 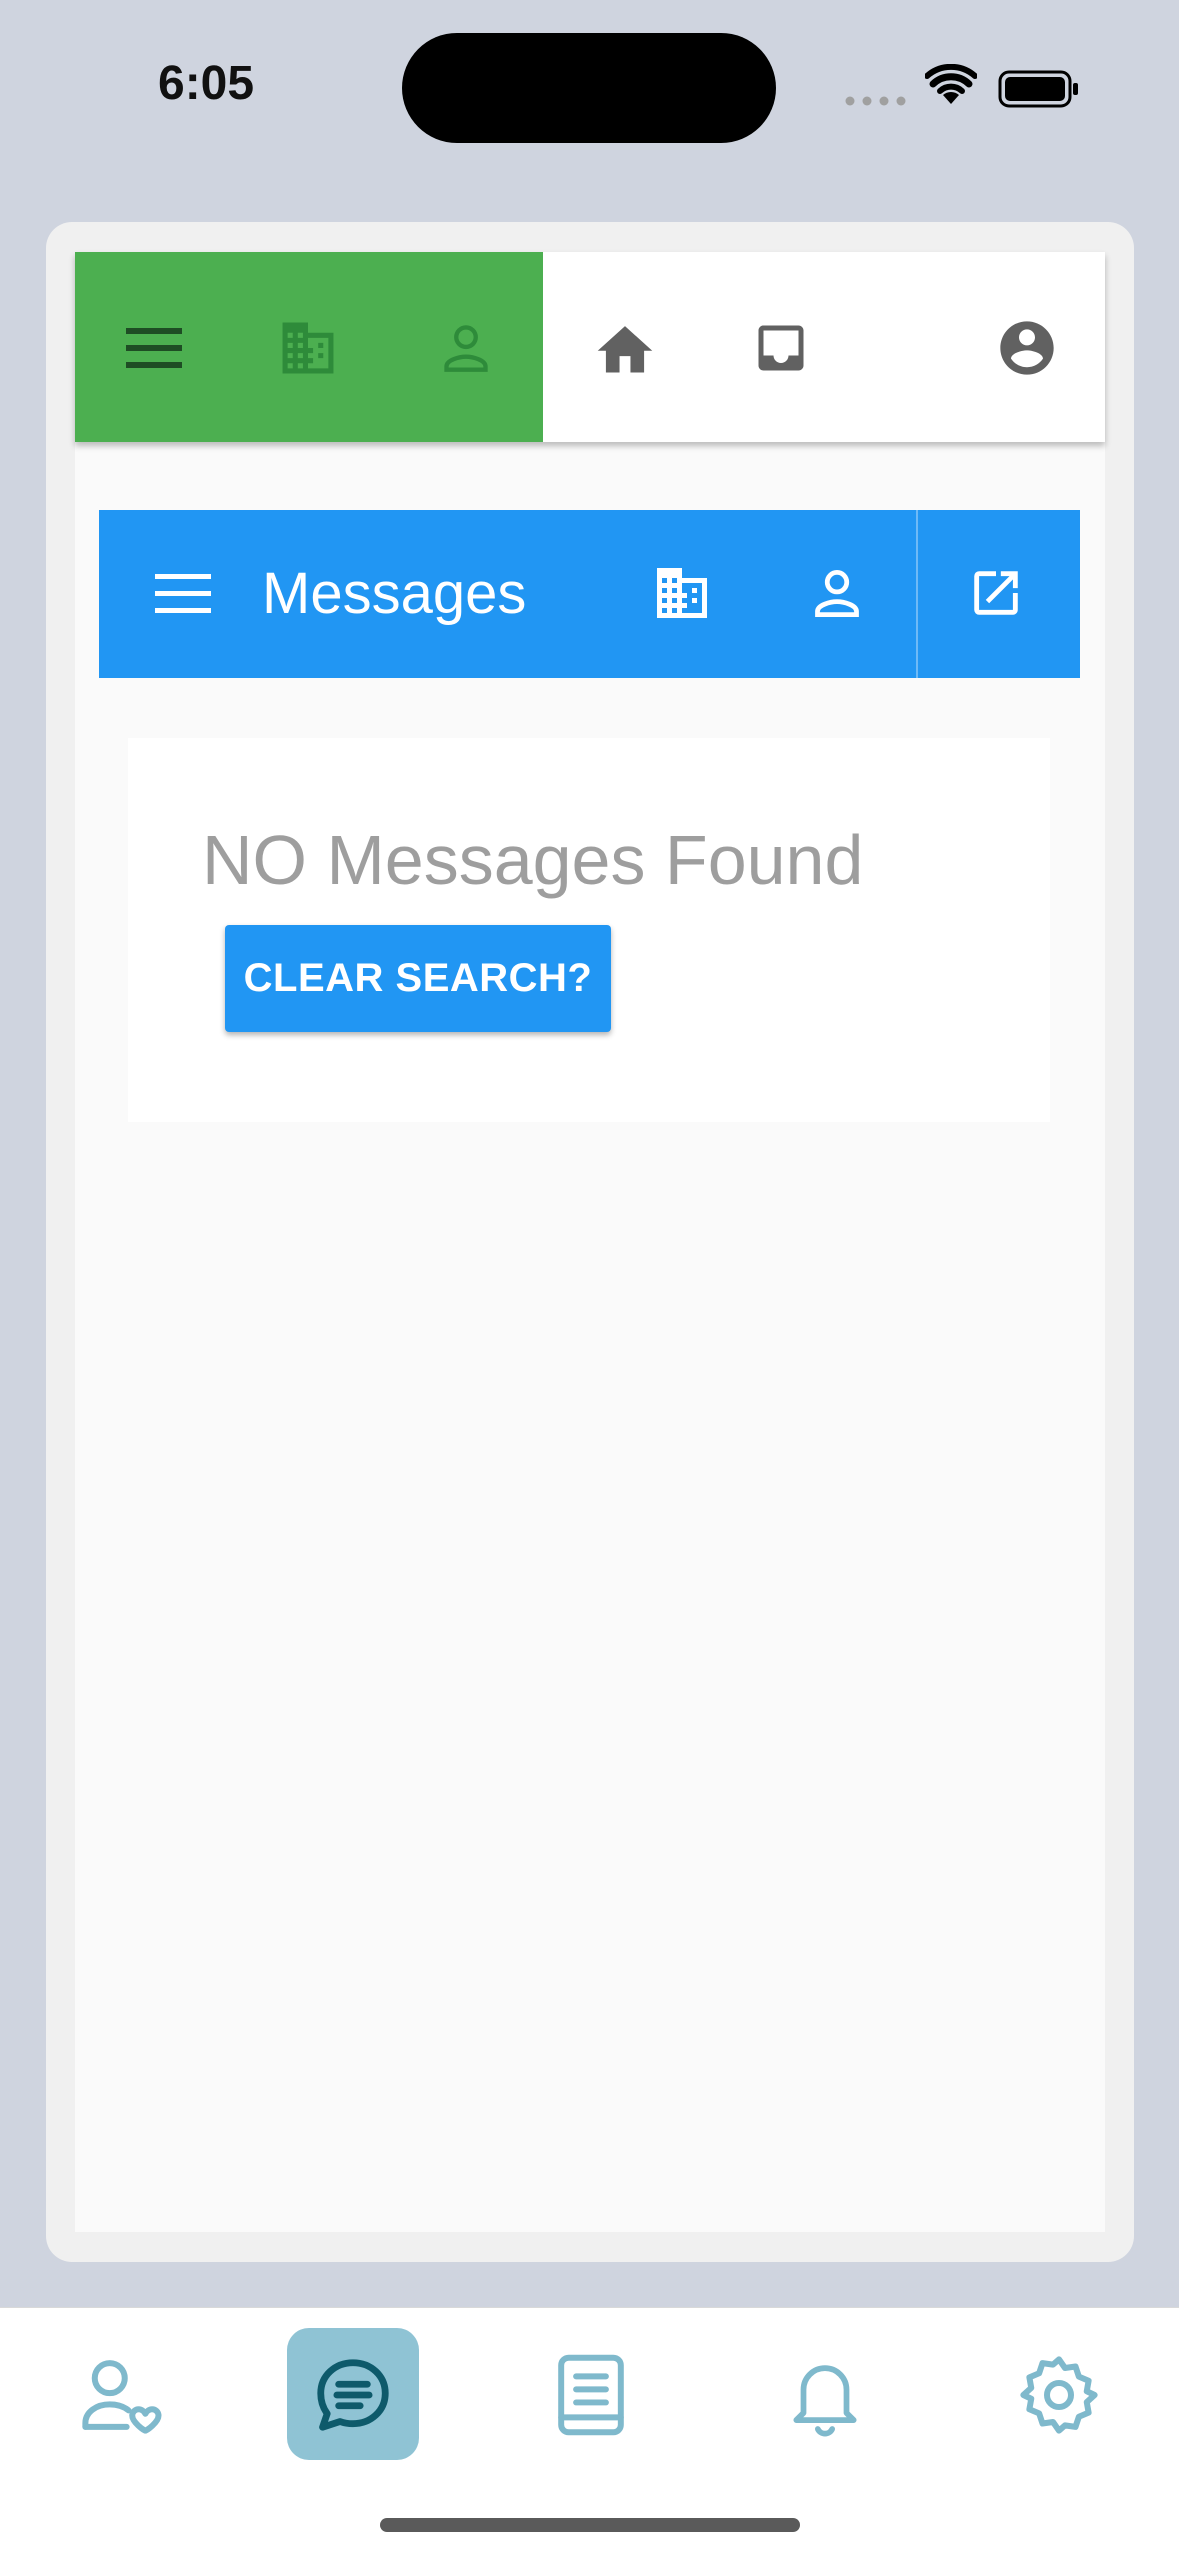 What do you see at coordinates (917, 594) in the screenshot?
I see `toolbar-divider` at bounding box center [917, 594].